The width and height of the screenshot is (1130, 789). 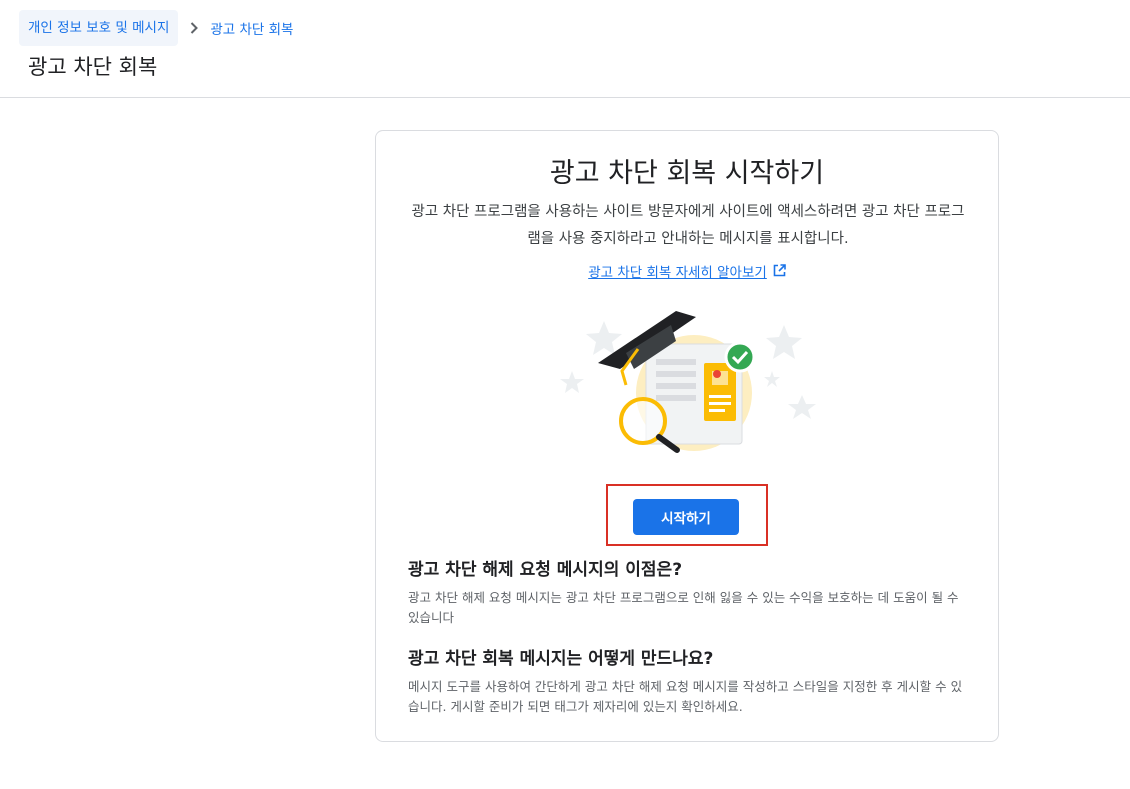 I want to click on learn-more-container: 광고 차단 회복 자세히 알아보기, so click(x=687, y=271).